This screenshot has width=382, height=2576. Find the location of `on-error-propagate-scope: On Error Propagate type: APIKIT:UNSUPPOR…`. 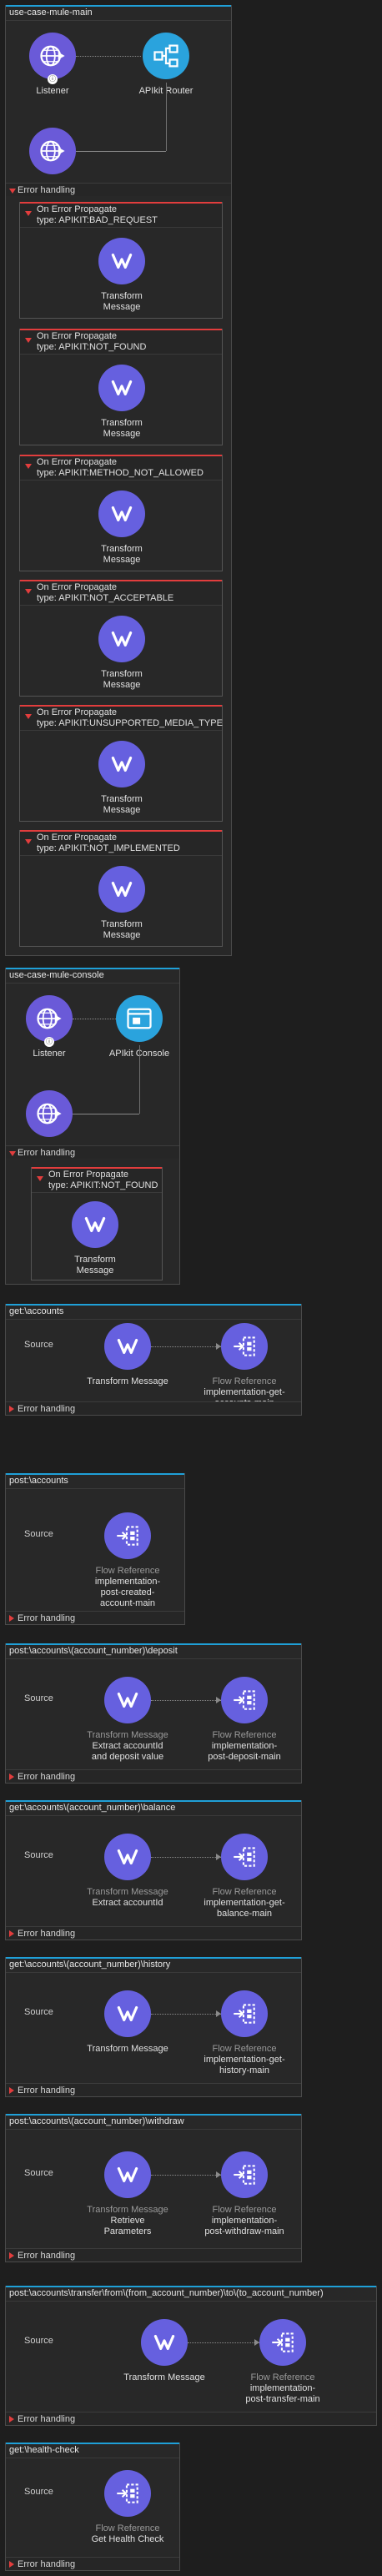

on-error-propagate-scope: On Error Propagate type: APIKIT:UNSUPPOR… is located at coordinates (121, 763).